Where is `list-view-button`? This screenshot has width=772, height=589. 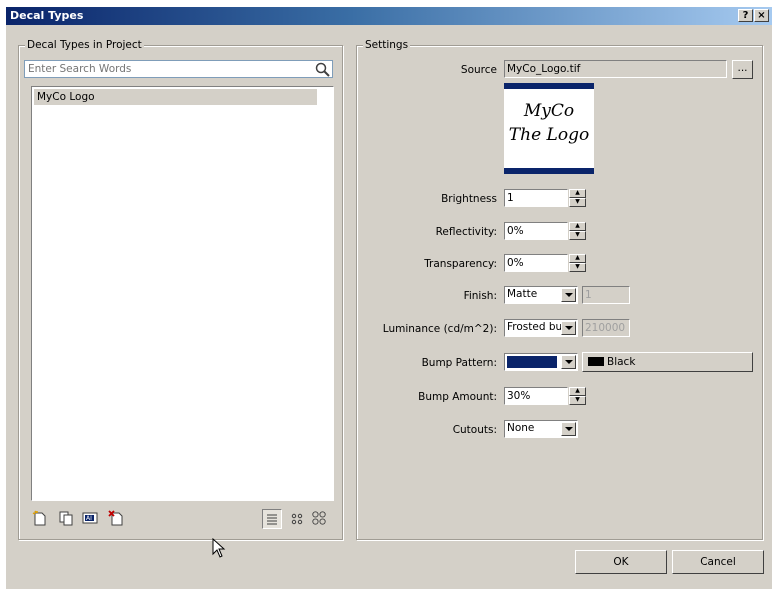
list-view-button is located at coordinates (272, 519).